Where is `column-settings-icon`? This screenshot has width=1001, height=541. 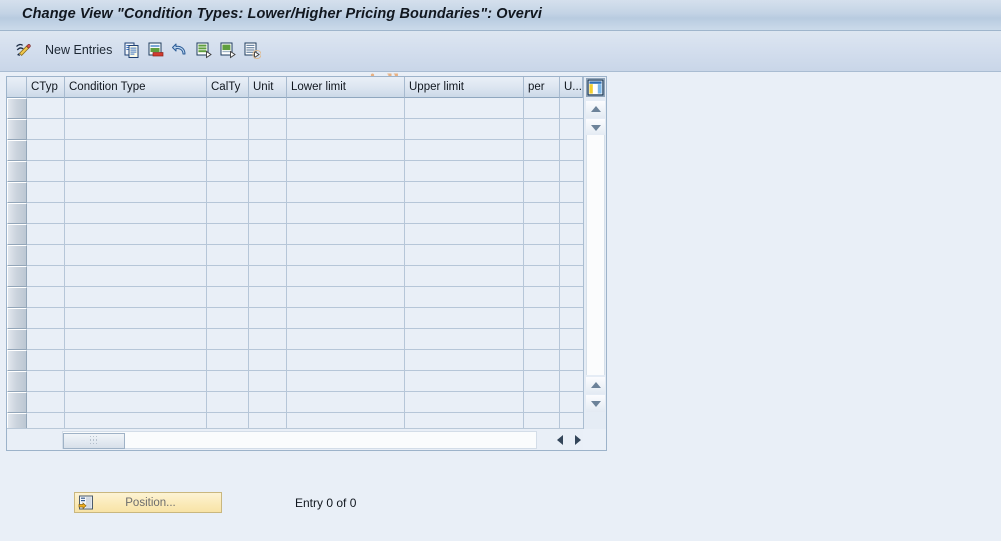
column-settings-icon is located at coordinates (595, 87).